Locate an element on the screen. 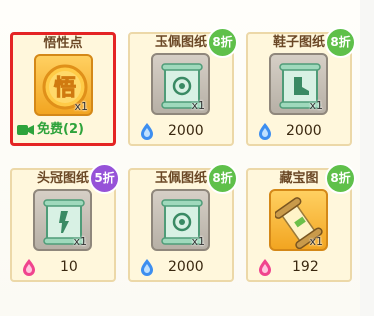 Image resolution: width=374 pixels, height=316 pixels. price-row: 192 is located at coordinates (299, 267).